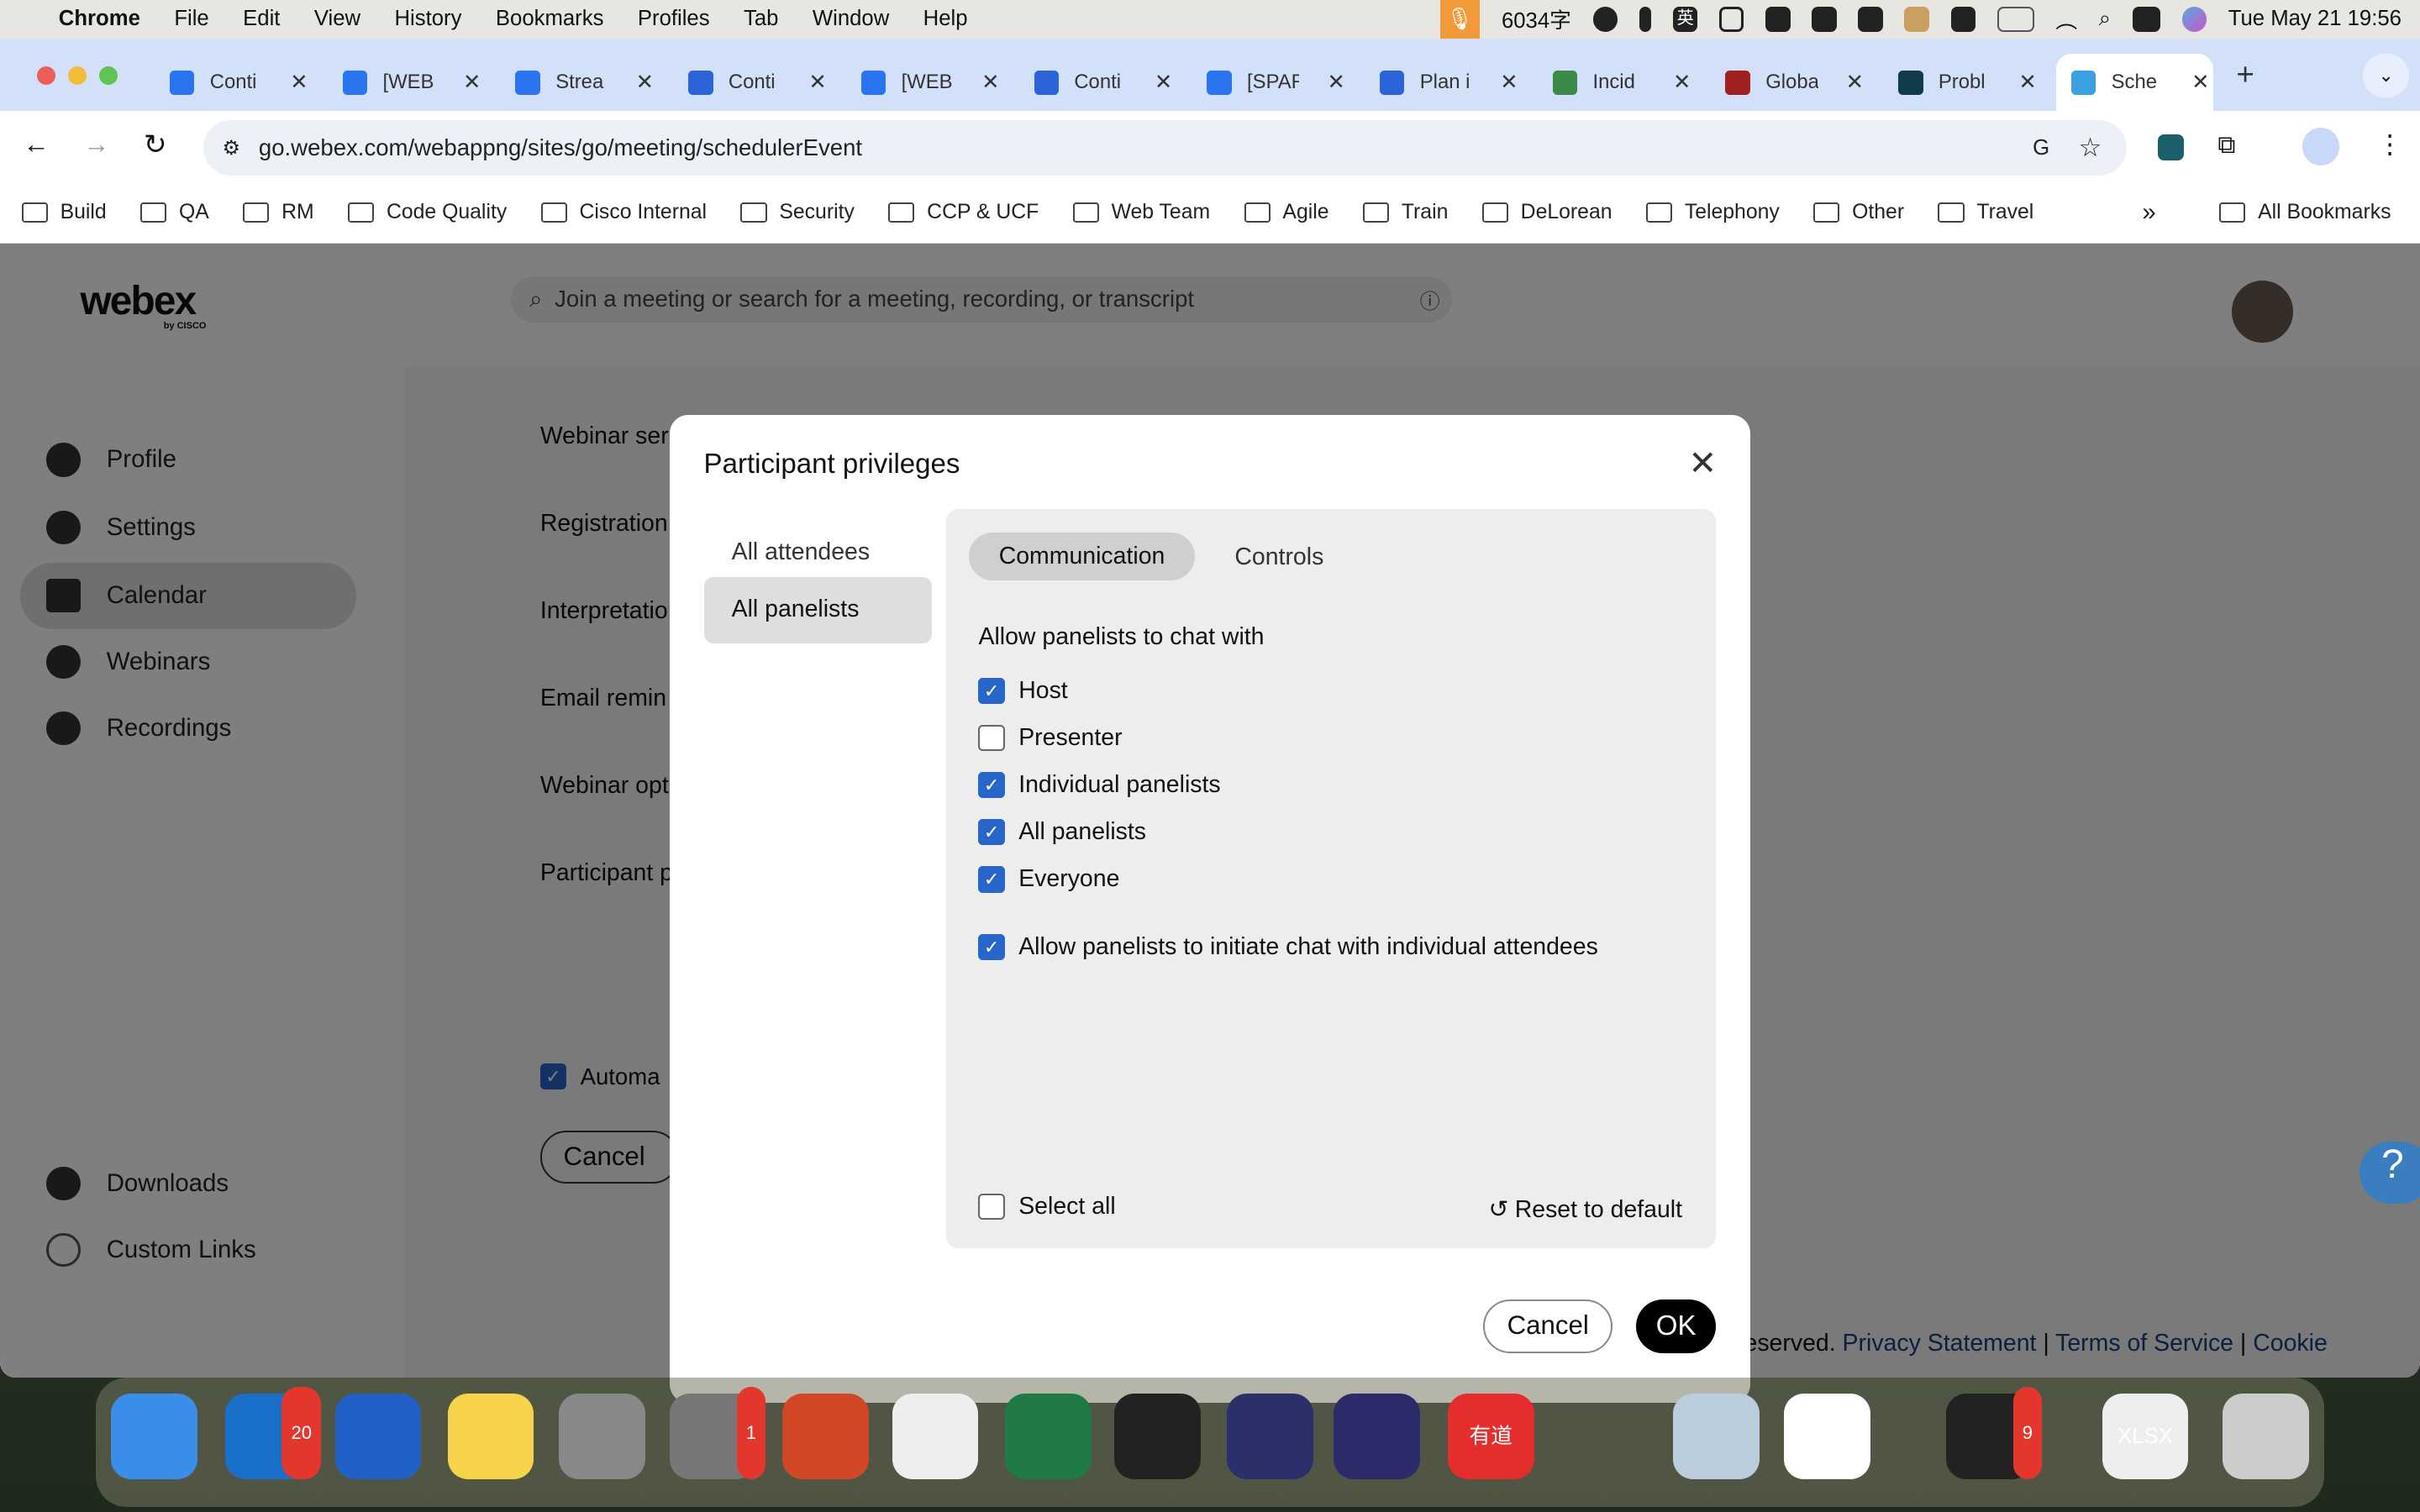  I want to click on search-icon: ⌕, so click(2105, 19).